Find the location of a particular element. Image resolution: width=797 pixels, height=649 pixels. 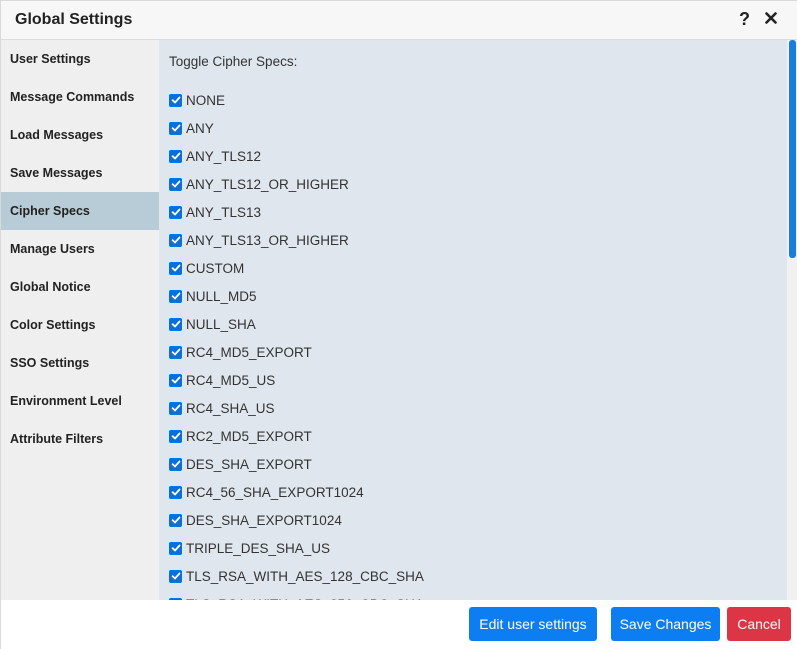

content-scrollbar is located at coordinates (792, 320).